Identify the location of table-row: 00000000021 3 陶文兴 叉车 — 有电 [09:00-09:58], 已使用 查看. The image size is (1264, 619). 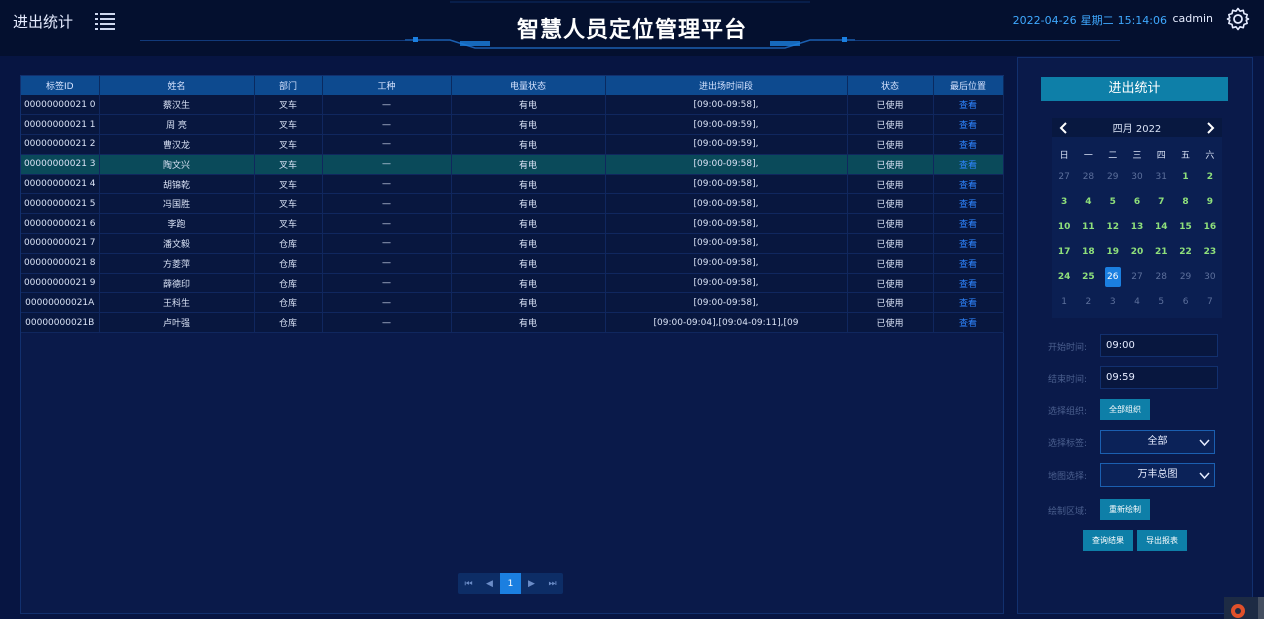
(512, 164).